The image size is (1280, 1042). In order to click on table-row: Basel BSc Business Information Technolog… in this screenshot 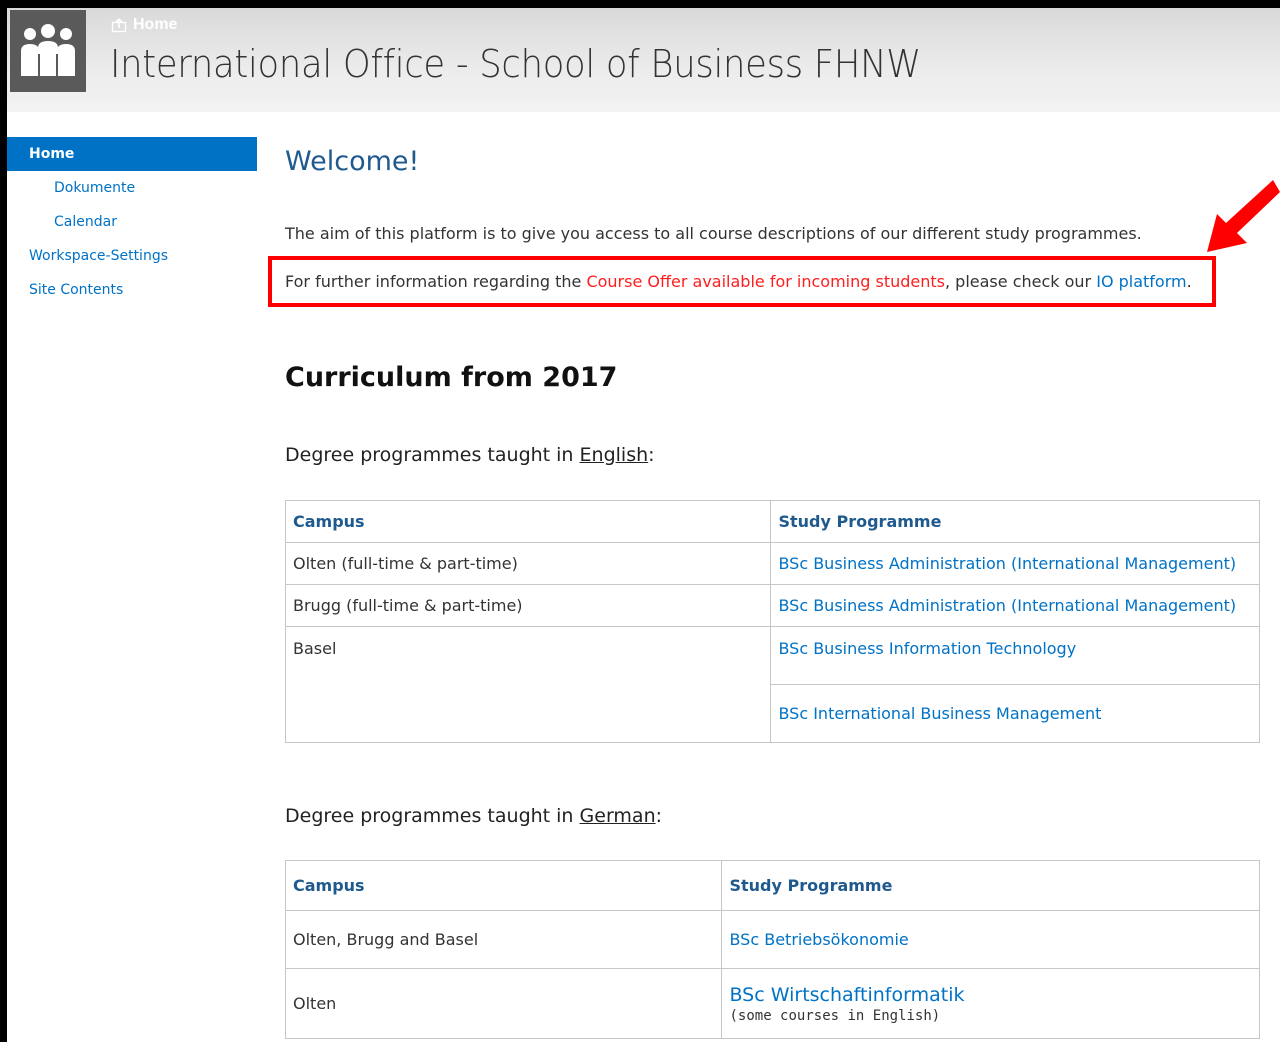, I will do `click(772, 684)`.